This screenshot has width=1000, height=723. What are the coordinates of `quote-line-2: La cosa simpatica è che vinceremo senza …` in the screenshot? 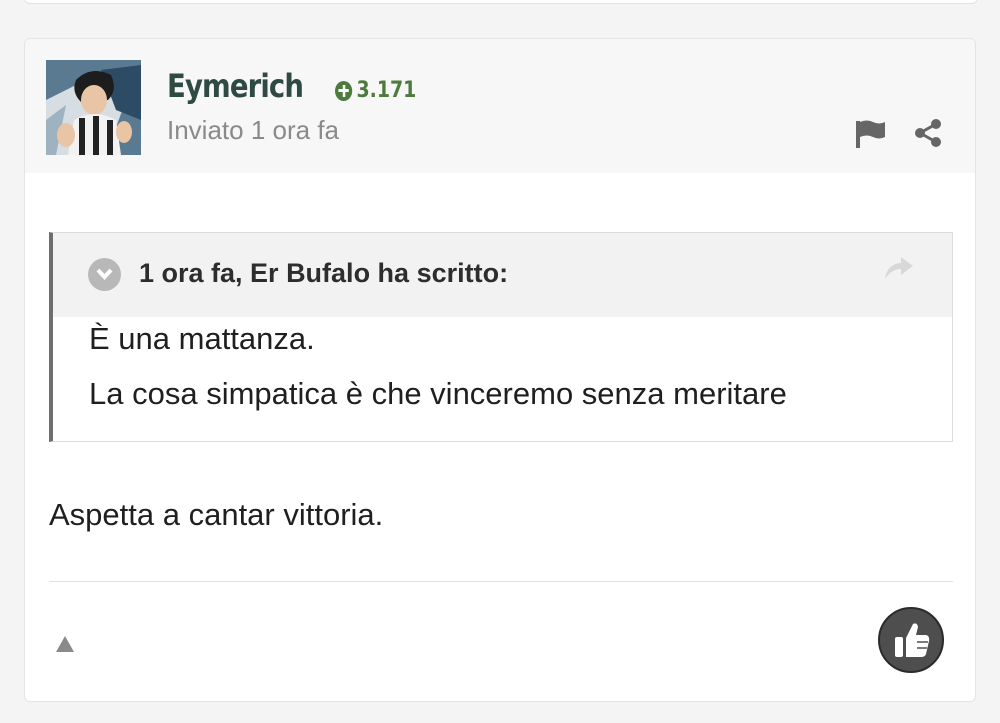 It's located at (438, 393).